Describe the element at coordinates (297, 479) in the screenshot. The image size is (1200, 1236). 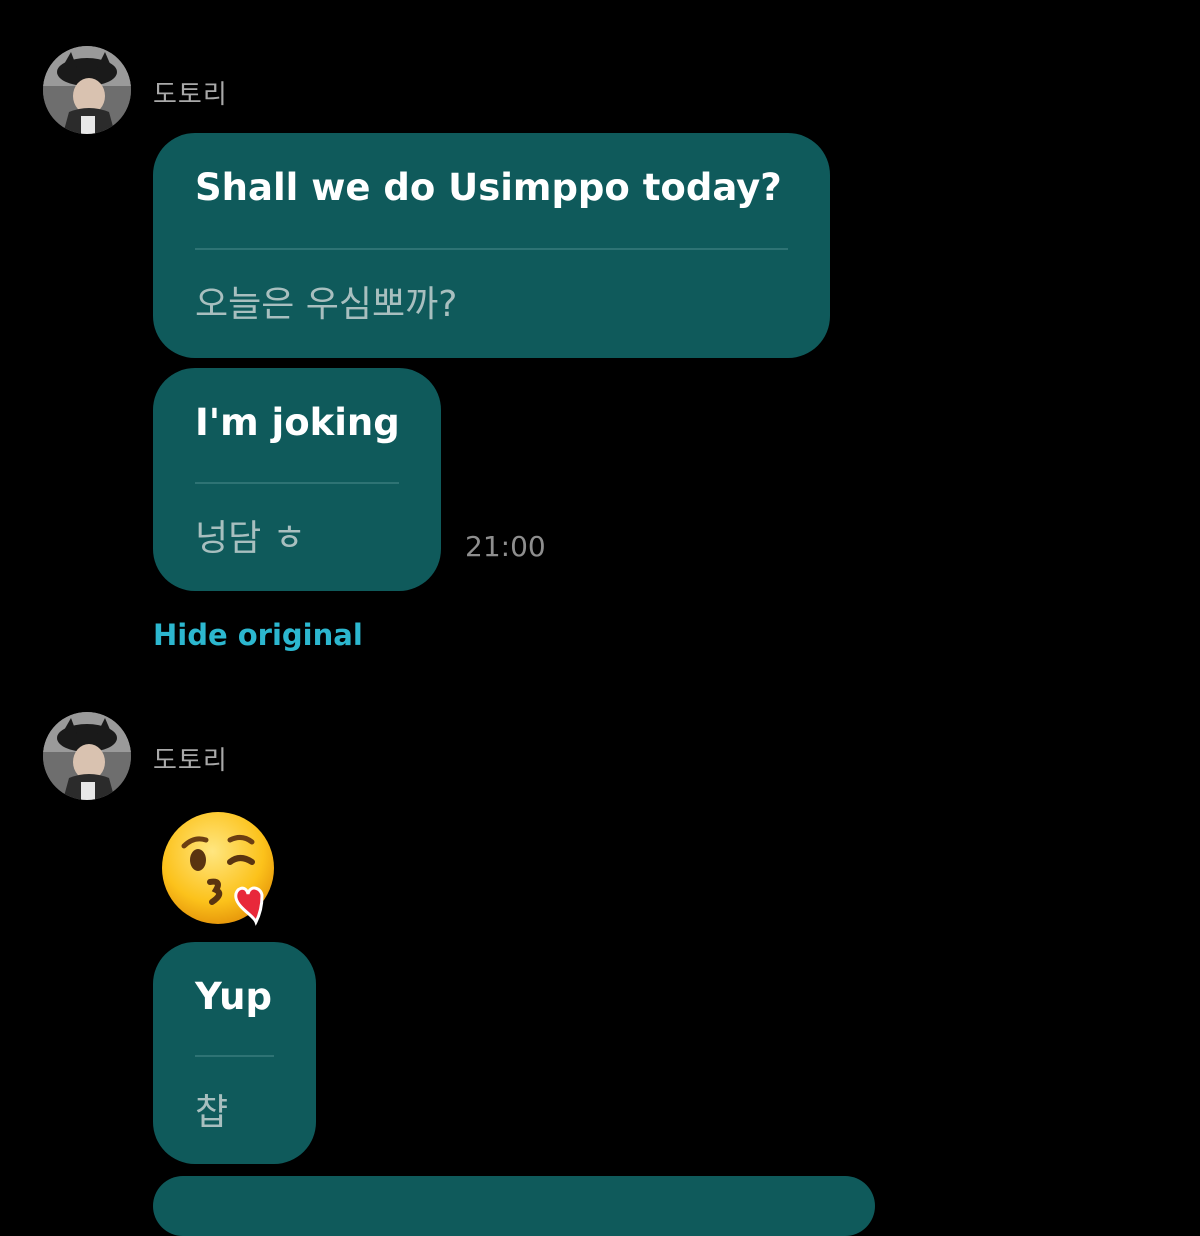
I see `message-bubble: I'm joking 넝담 ㅎ` at that location.